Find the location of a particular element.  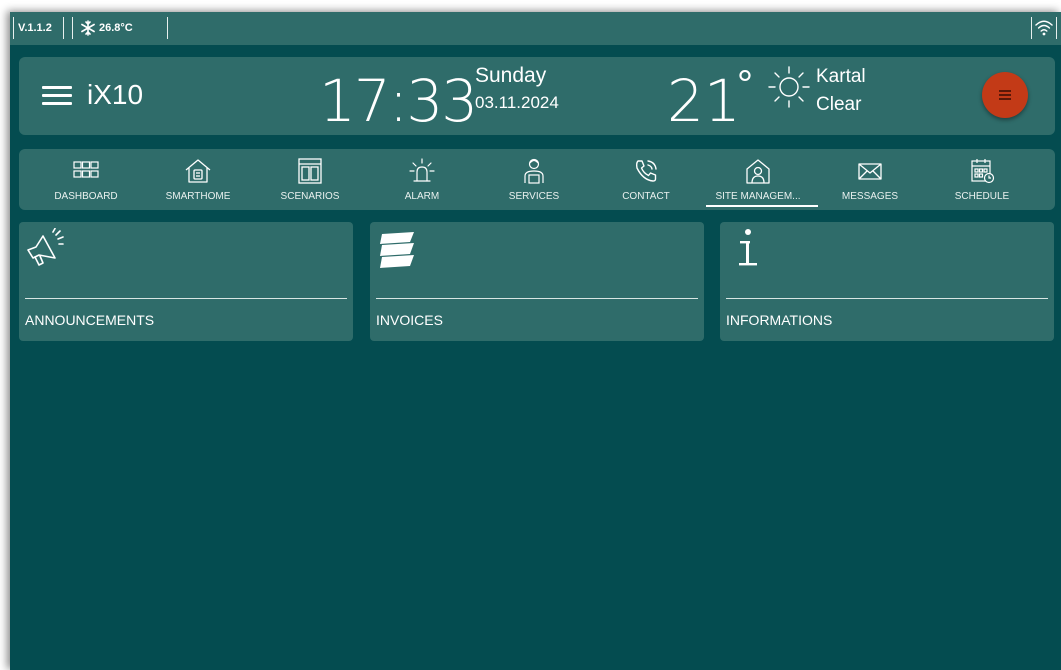

nav-messages: MESSAGES is located at coordinates (870, 179).